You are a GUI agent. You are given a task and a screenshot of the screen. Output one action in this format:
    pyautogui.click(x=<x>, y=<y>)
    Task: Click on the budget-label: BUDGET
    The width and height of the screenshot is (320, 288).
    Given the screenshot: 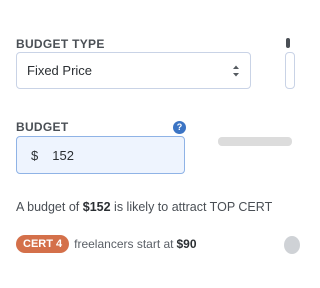 What is the action you would take?
    pyautogui.click(x=42, y=127)
    